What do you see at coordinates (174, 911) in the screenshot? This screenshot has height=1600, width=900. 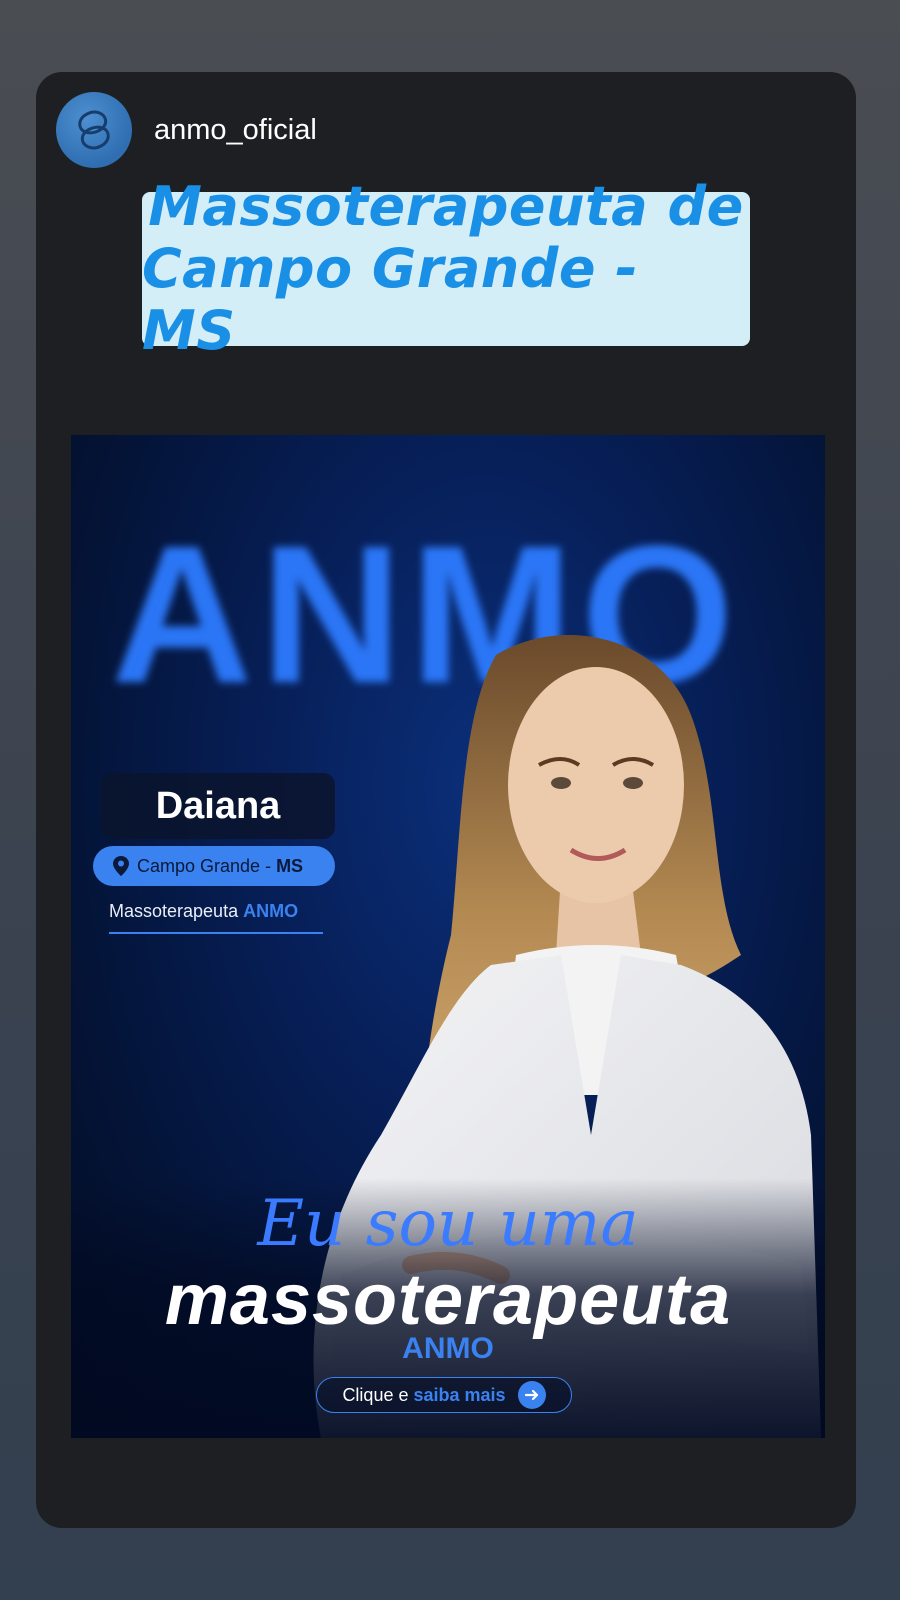 I see `role-prefix: Massoterapeuta` at bounding box center [174, 911].